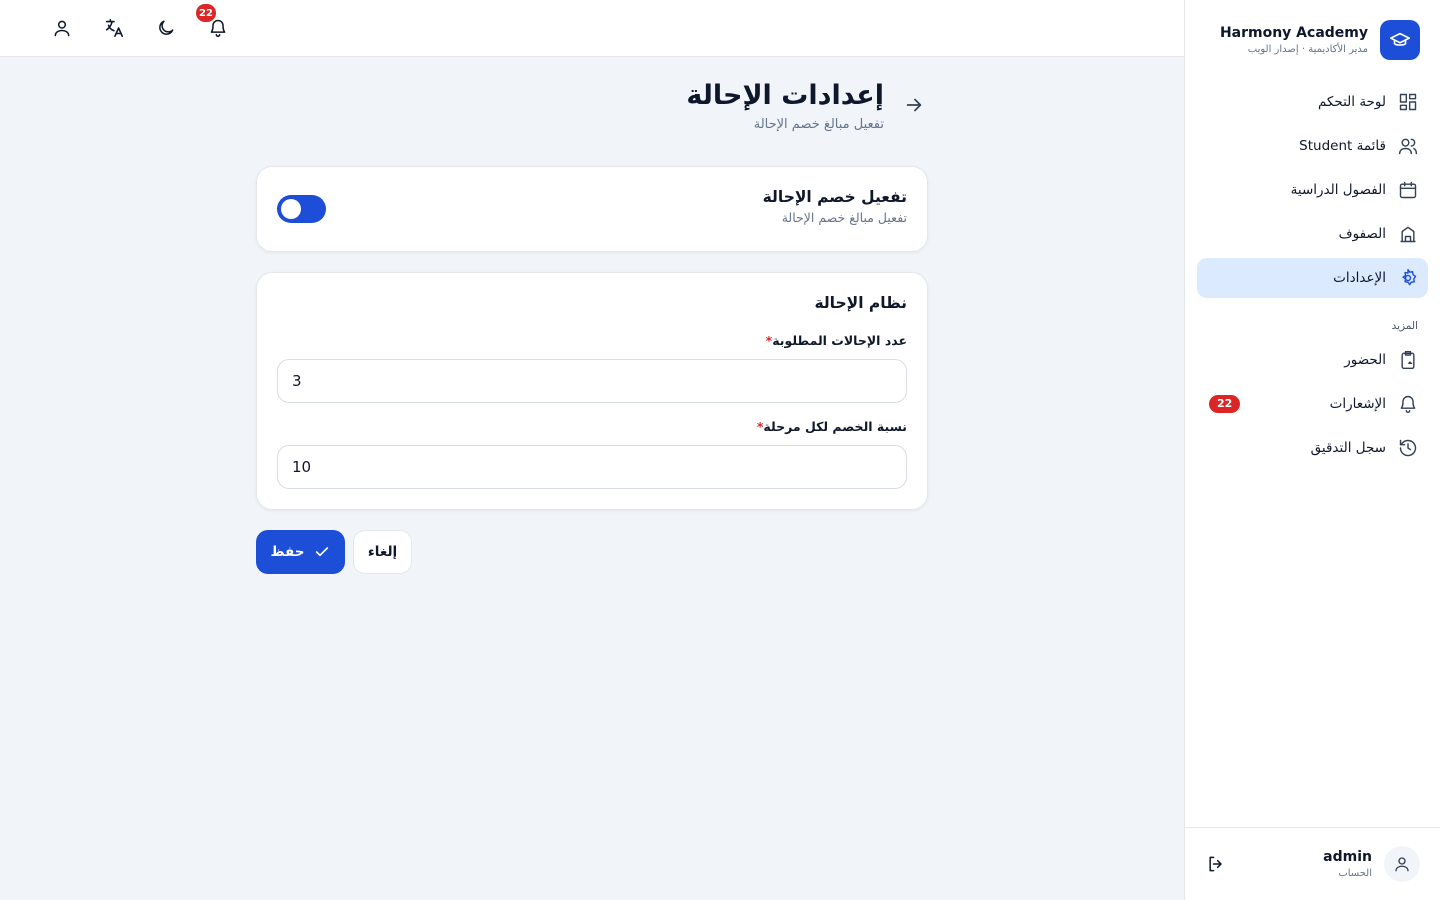 This screenshot has width=1440, height=900. Describe the element at coordinates (166, 28) in the screenshot. I see `dark-mode-icon` at that location.